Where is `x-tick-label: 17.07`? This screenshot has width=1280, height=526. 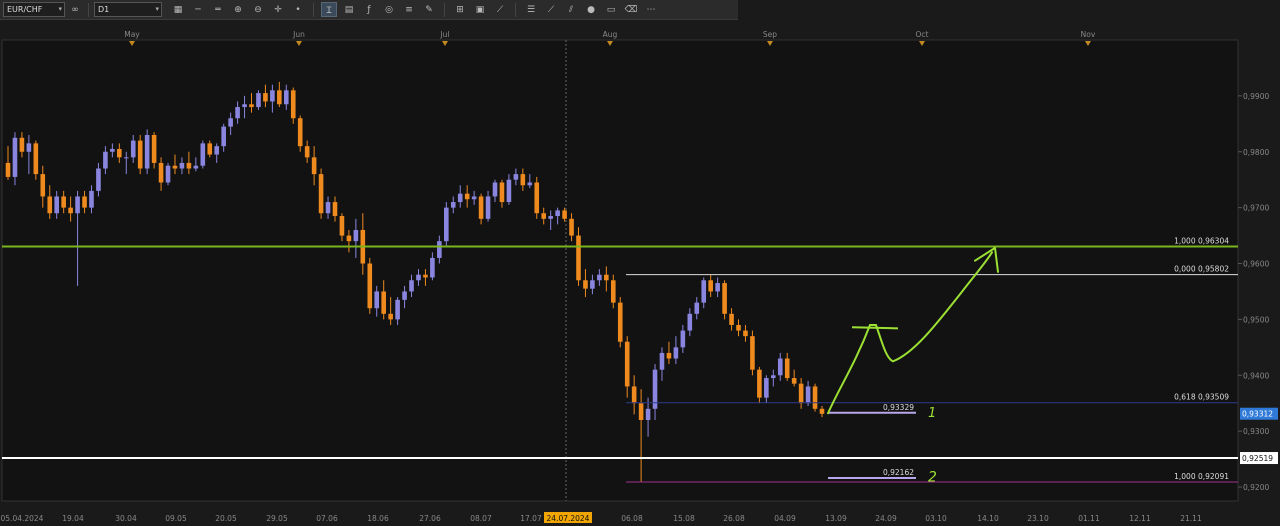
x-tick-label: 17.07 is located at coordinates (531, 518).